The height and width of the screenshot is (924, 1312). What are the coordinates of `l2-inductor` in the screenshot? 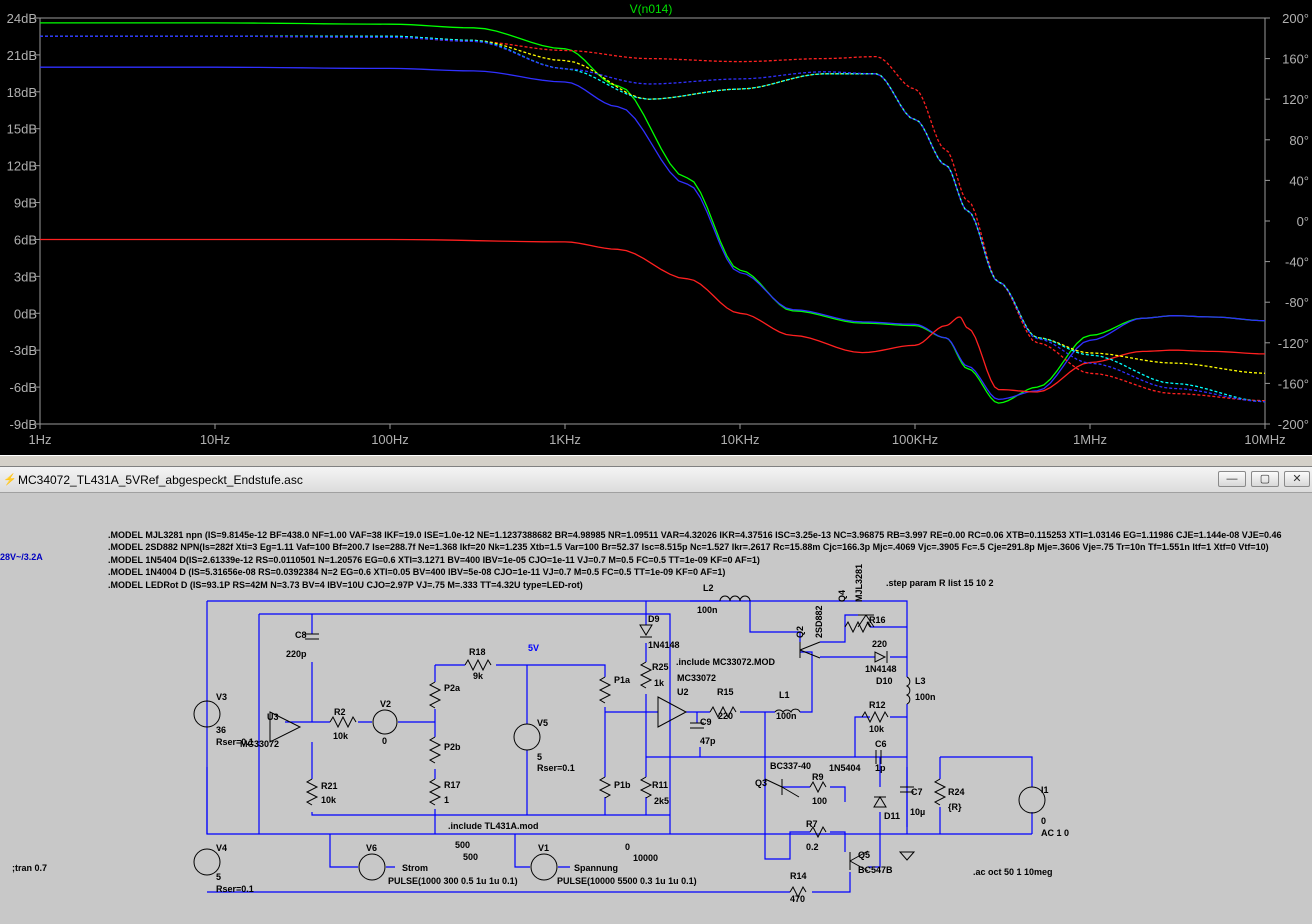 It's located at (735, 598).